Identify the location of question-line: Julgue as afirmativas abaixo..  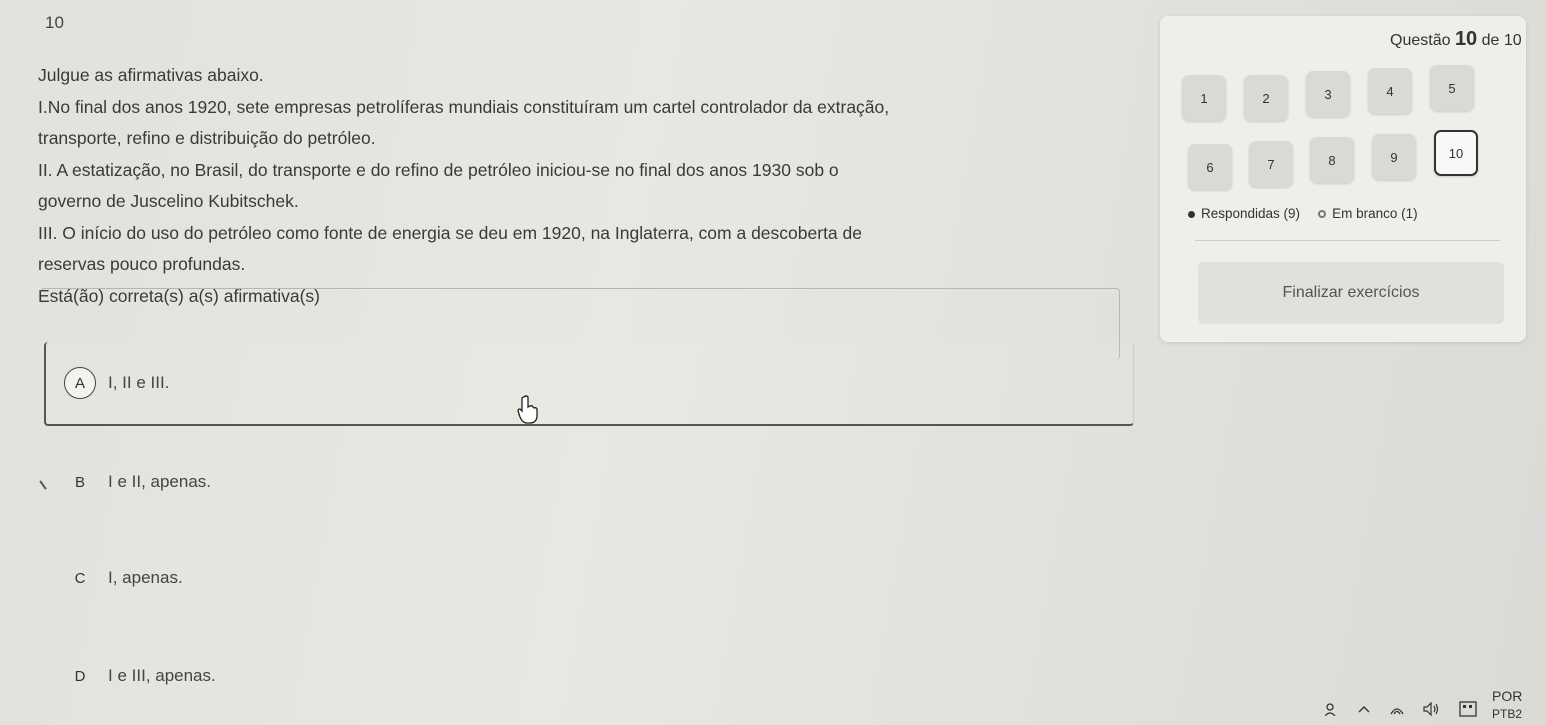
(151, 75).